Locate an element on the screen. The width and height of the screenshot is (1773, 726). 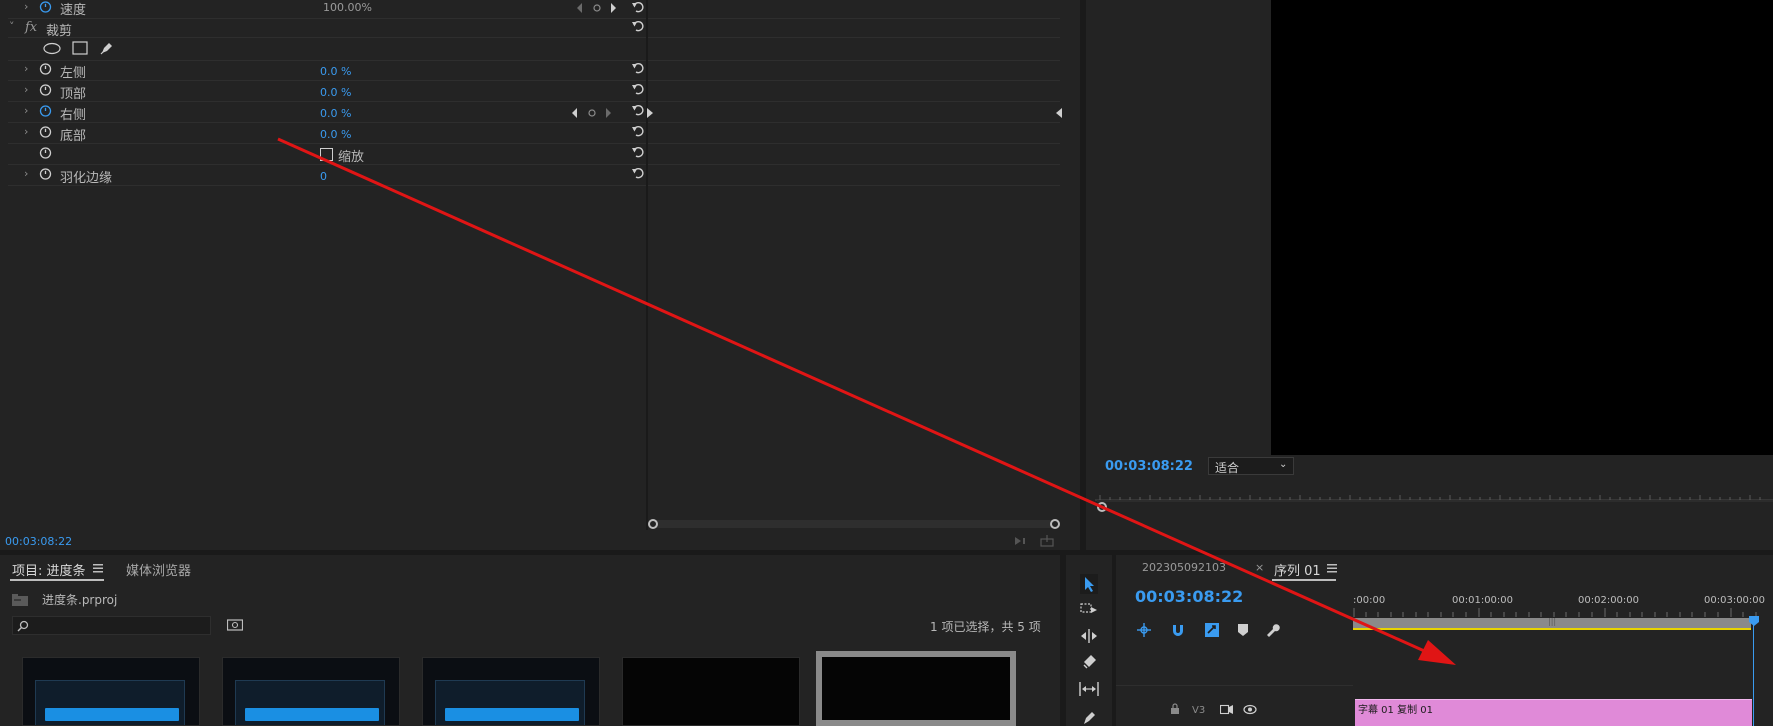
ruler-label: 00:03:00:00 is located at coordinates (1735, 600).